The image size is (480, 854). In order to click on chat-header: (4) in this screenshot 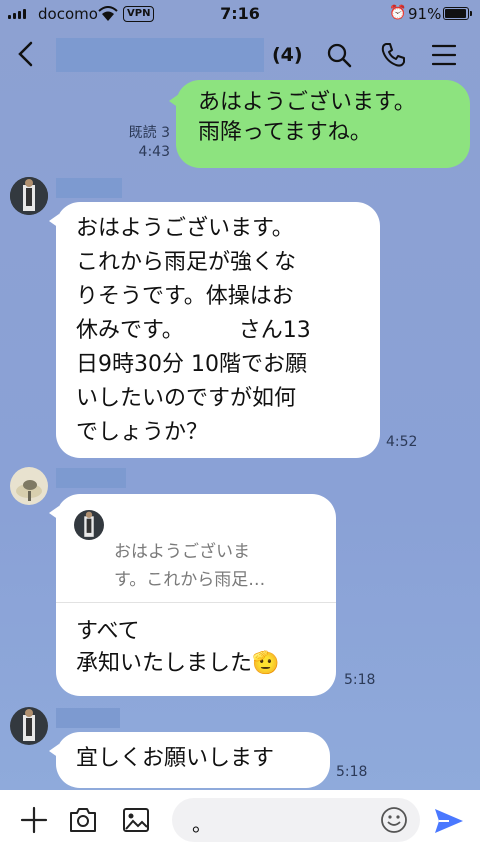, I will do `click(240, 56)`.